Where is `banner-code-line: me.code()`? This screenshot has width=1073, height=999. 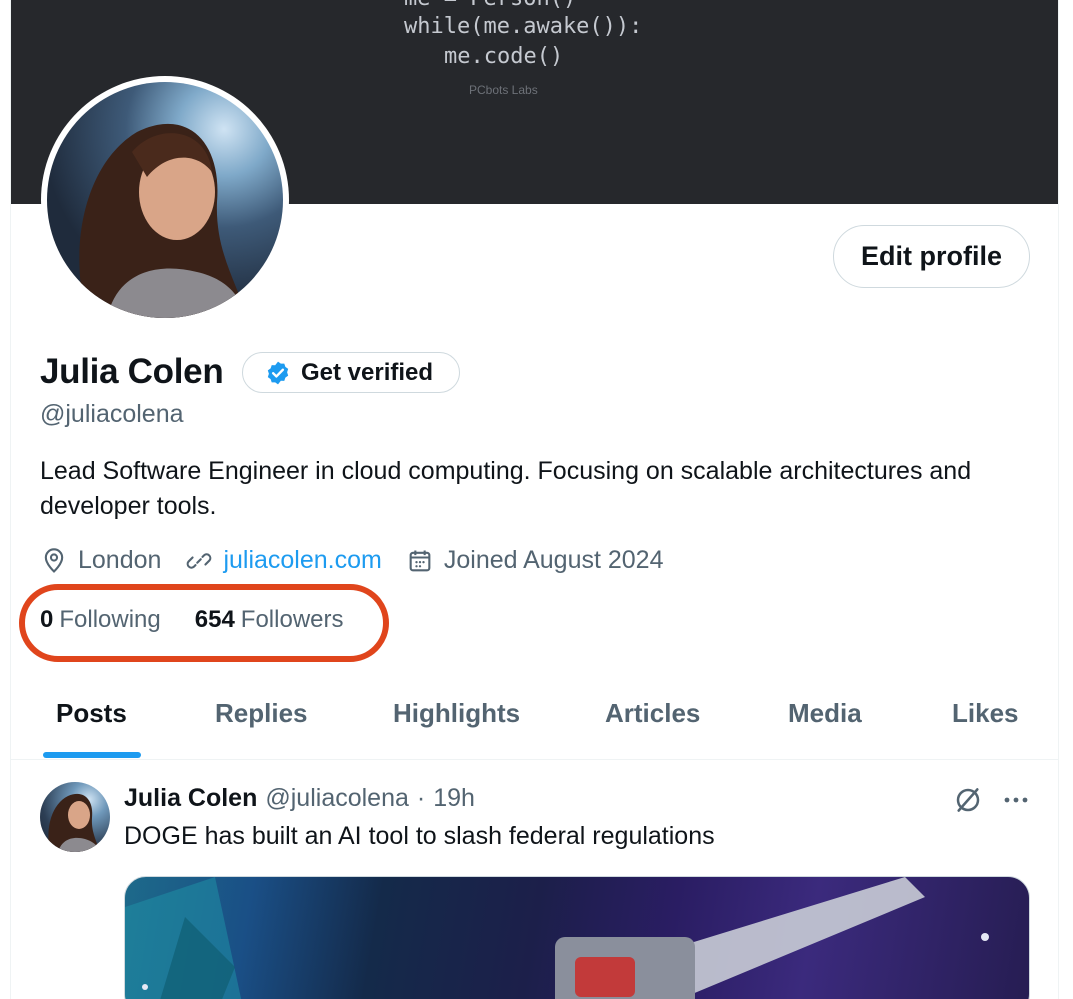 banner-code-line: me.code() is located at coordinates (504, 56).